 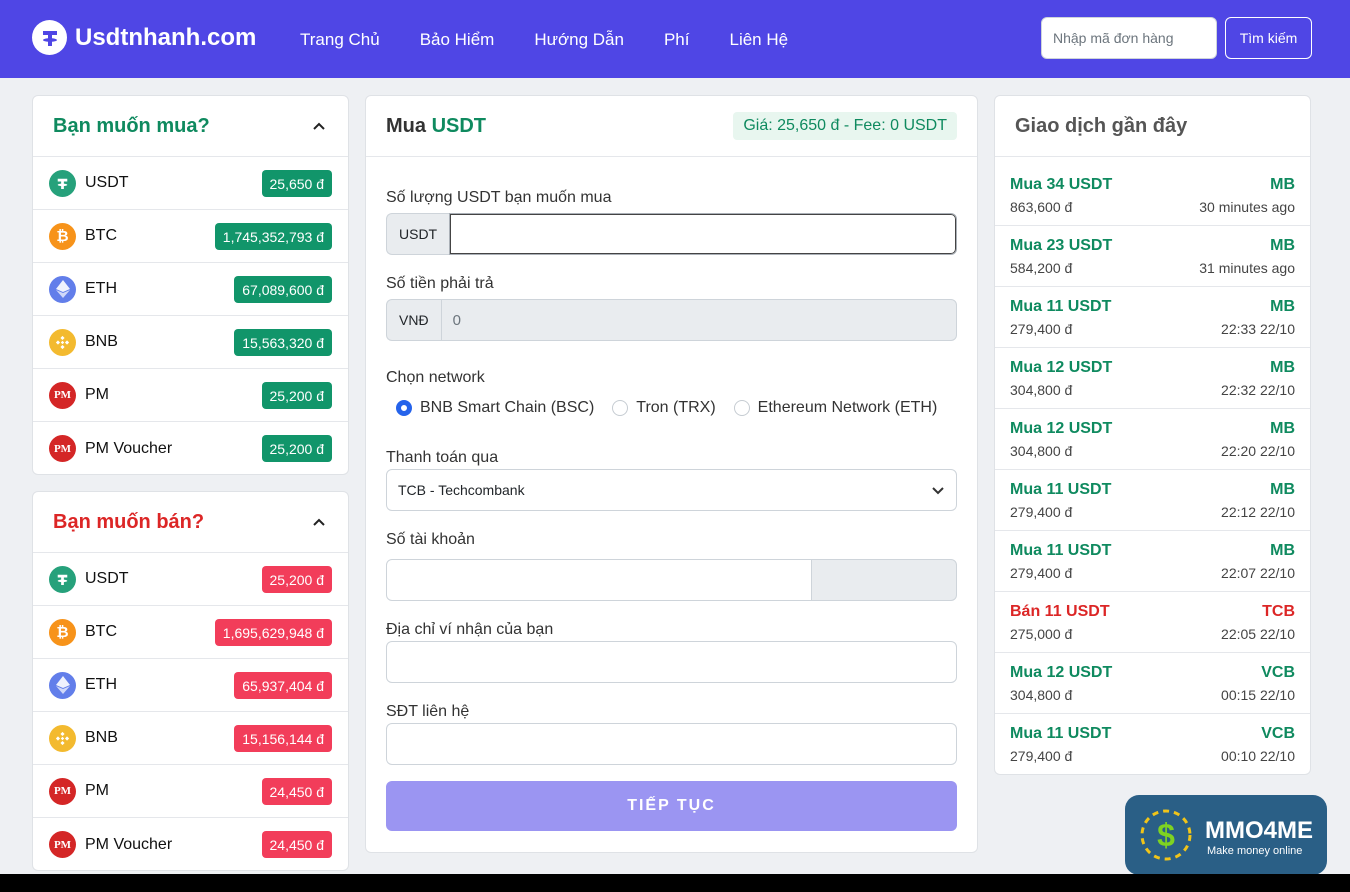 What do you see at coordinates (1152, 195) in the screenshot?
I see `transaction-row: Mua 34 USDT MB 863,600 đ 30 minutes ago` at bounding box center [1152, 195].